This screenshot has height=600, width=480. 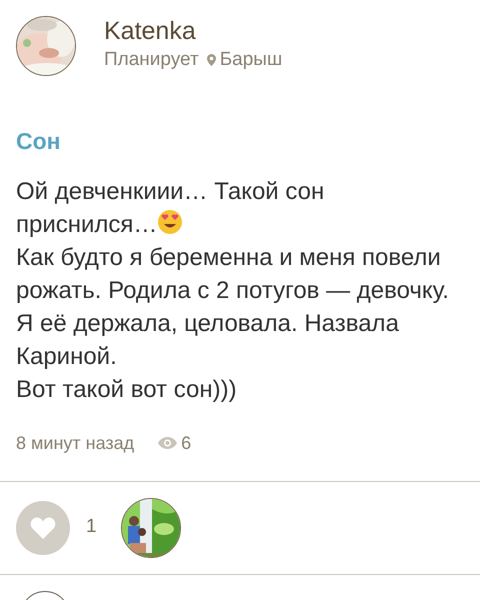 What do you see at coordinates (211, 60) in the screenshot?
I see `location-pin-icon` at bounding box center [211, 60].